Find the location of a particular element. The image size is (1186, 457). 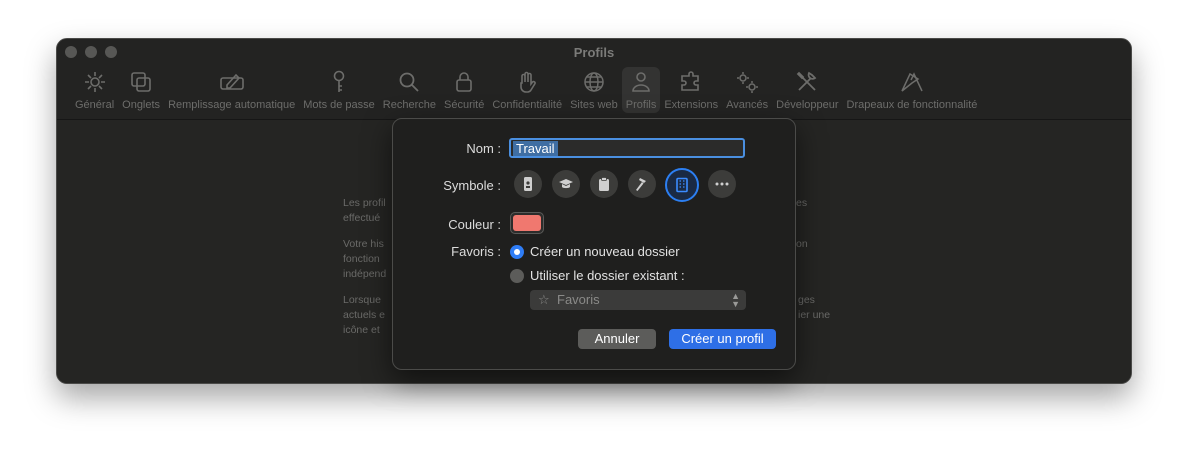

symbol-clipboard-button is located at coordinates (604, 184).